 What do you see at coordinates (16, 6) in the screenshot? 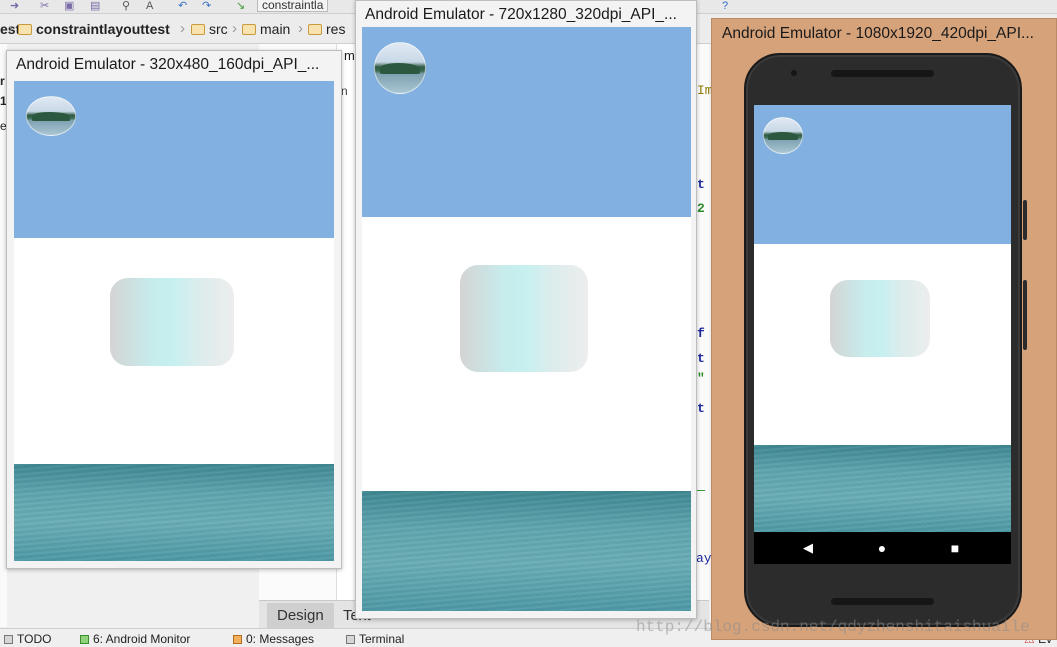
I see `arrow-icon: ➜` at bounding box center [16, 6].